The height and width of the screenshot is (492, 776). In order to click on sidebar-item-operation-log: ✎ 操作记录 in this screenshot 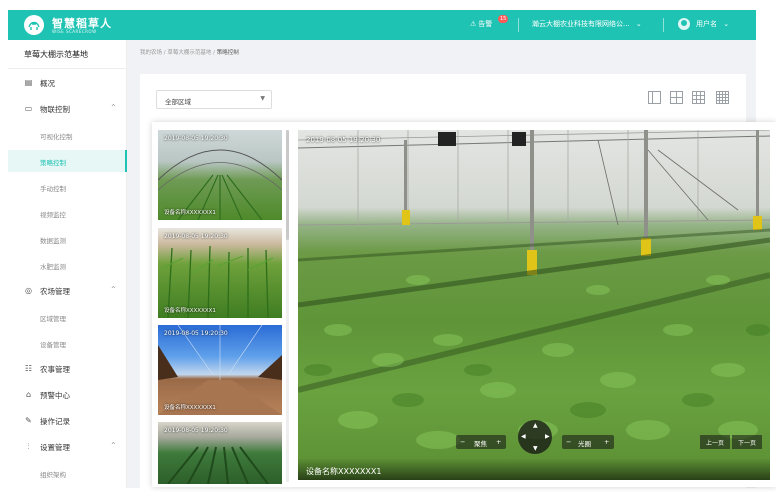, I will do `click(67, 421)`.